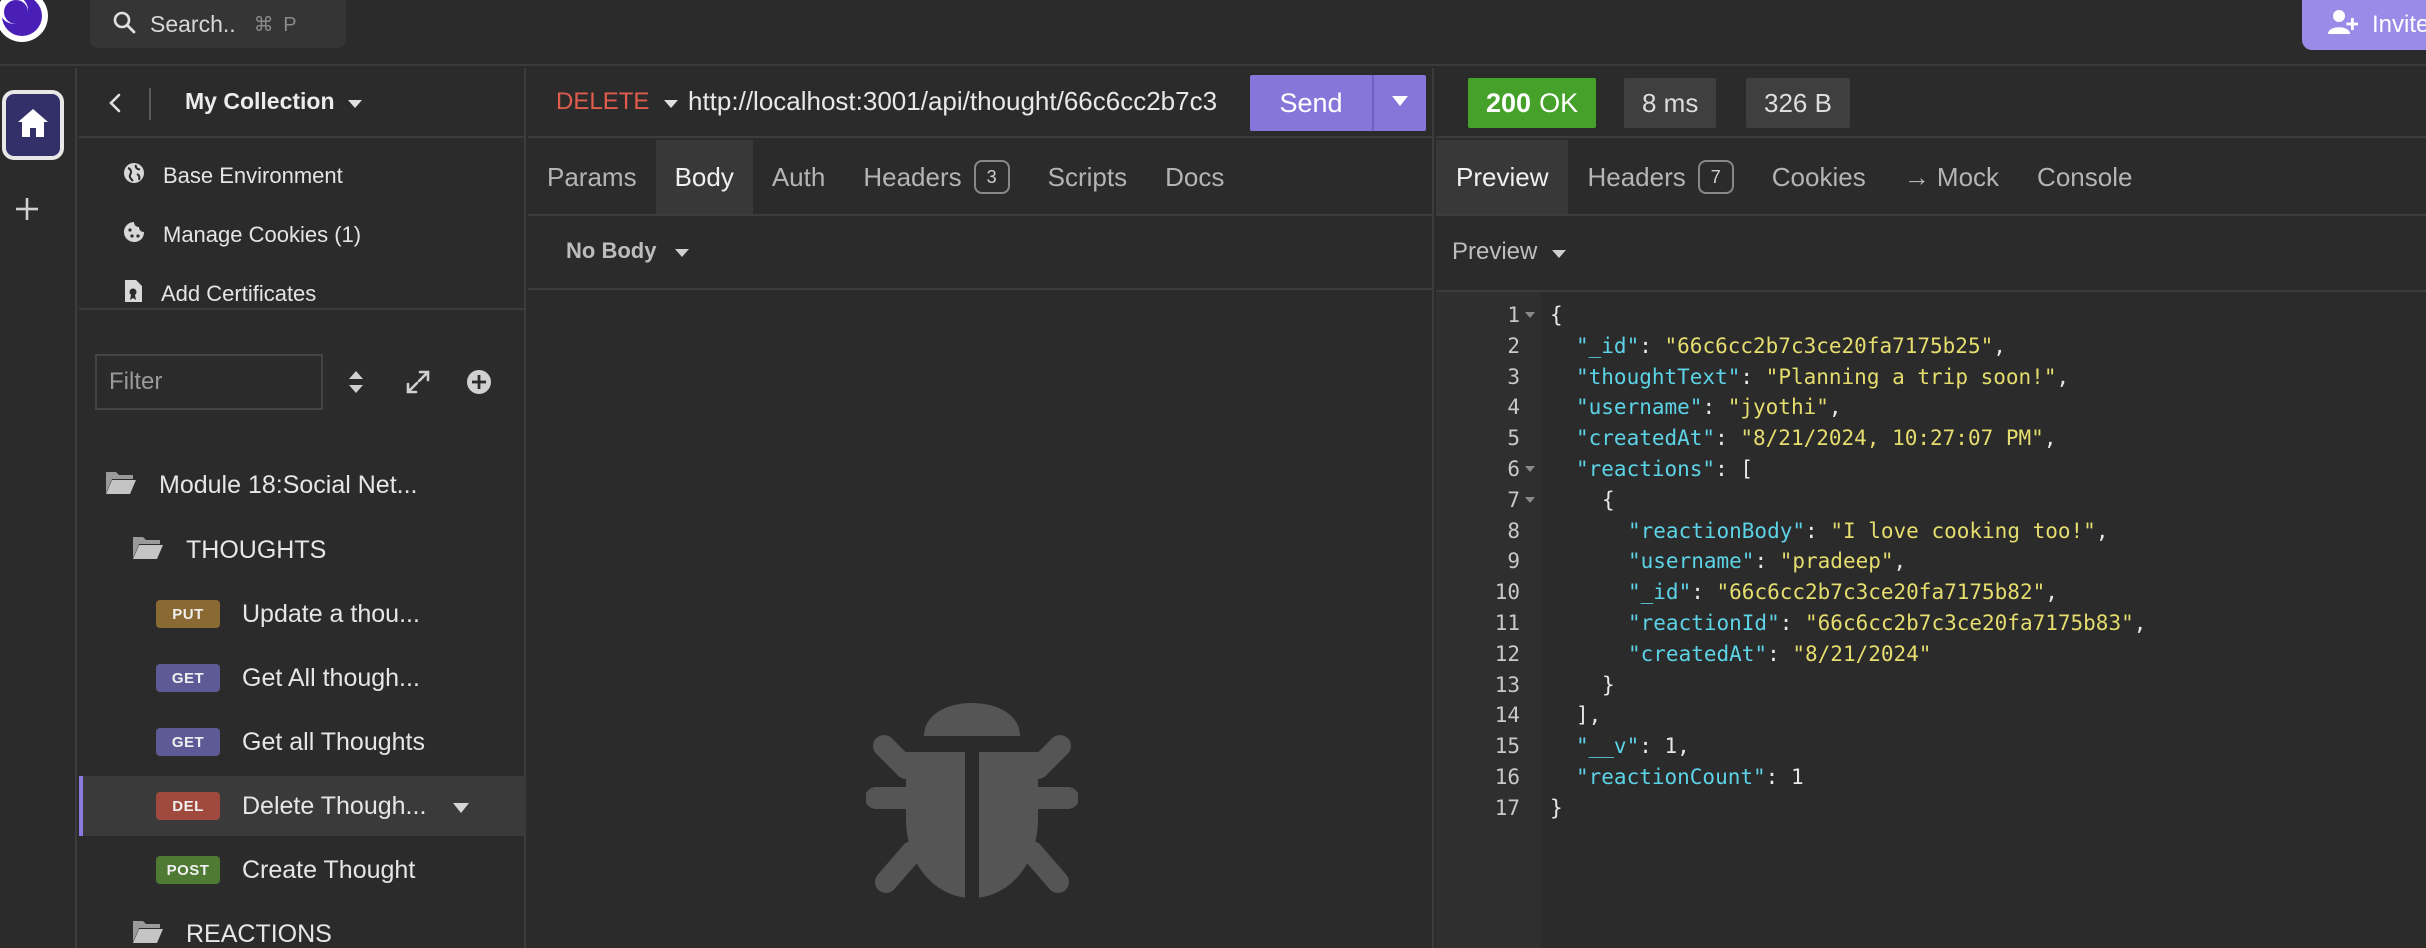 This screenshot has width=2426, height=948. What do you see at coordinates (1588, 715) in the screenshot?
I see `code-line: ],` at bounding box center [1588, 715].